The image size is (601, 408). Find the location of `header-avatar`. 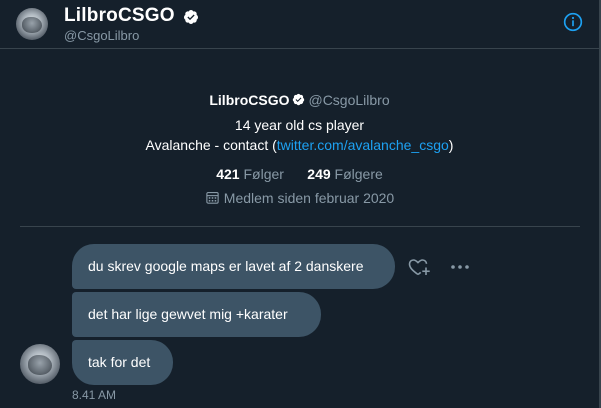

header-avatar is located at coordinates (32, 24).